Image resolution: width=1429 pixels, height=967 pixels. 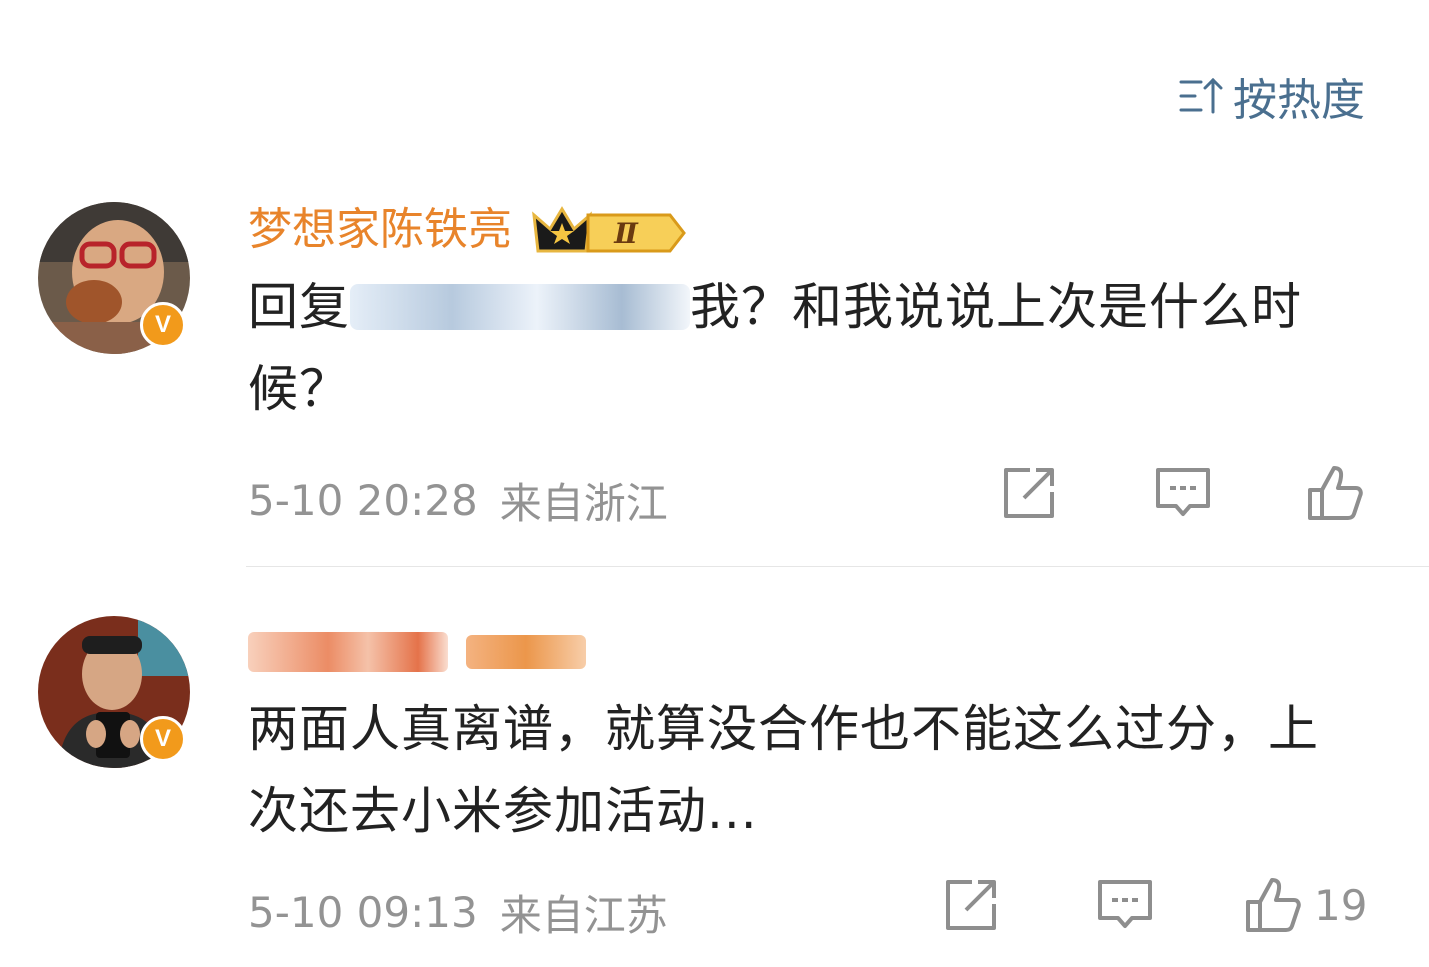 What do you see at coordinates (520, 307) in the screenshot?
I see `blurred-reply-target` at bounding box center [520, 307].